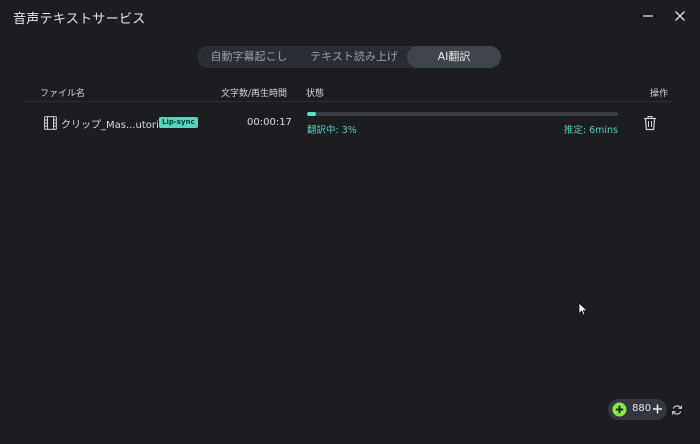 The width and height of the screenshot is (700, 444). What do you see at coordinates (619, 409) in the screenshot?
I see `plus-coin-icon` at bounding box center [619, 409].